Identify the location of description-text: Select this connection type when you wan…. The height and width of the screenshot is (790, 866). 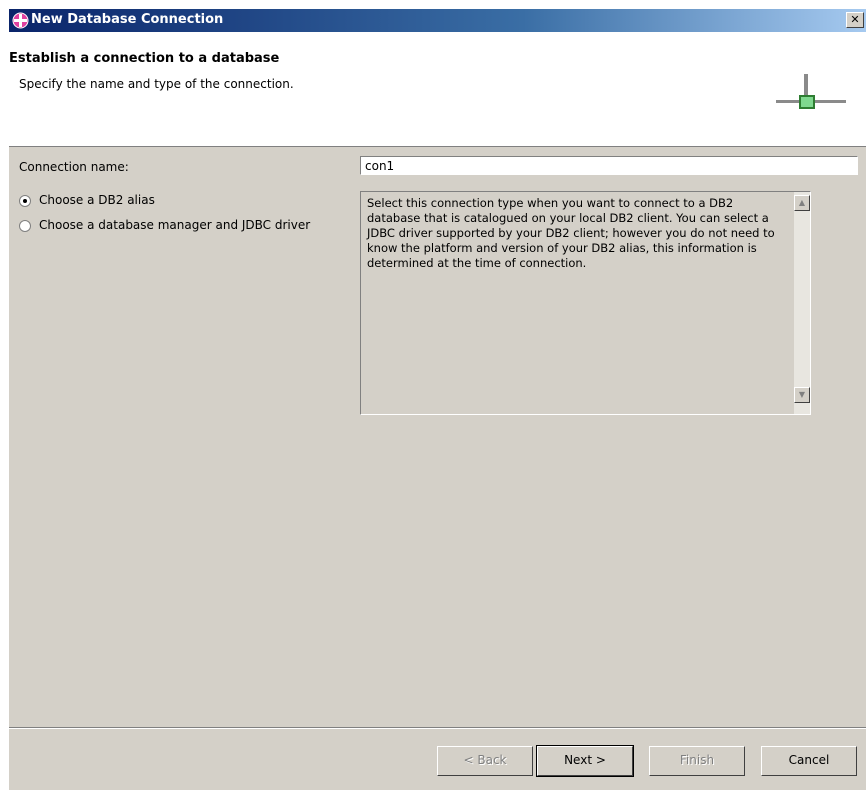
(571, 233).